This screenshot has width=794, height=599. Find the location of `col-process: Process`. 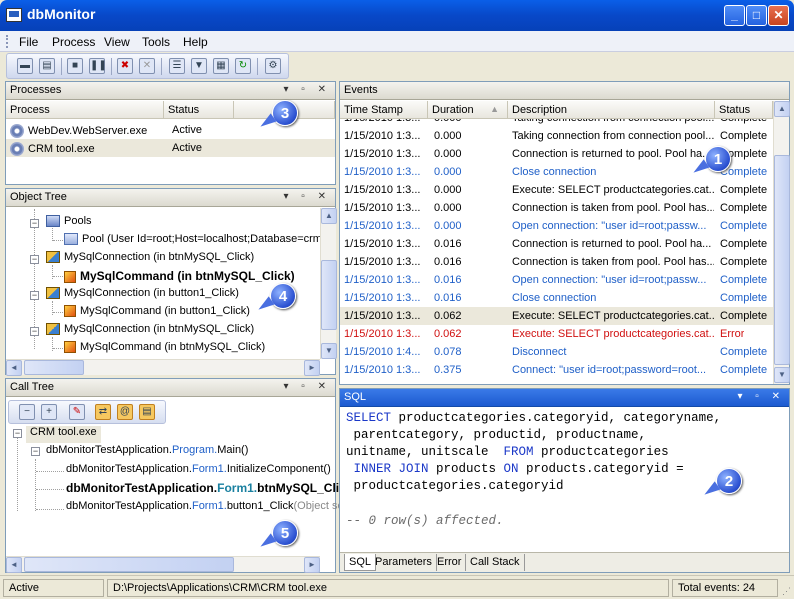

col-process: Process is located at coordinates (85, 110).